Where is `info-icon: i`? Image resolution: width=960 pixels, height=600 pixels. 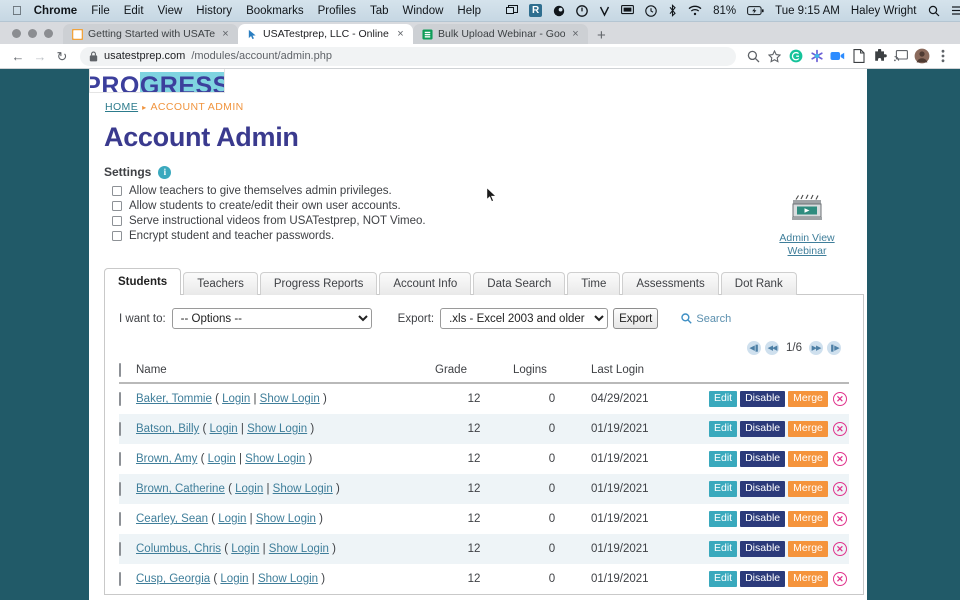 info-icon: i is located at coordinates (165, 172).